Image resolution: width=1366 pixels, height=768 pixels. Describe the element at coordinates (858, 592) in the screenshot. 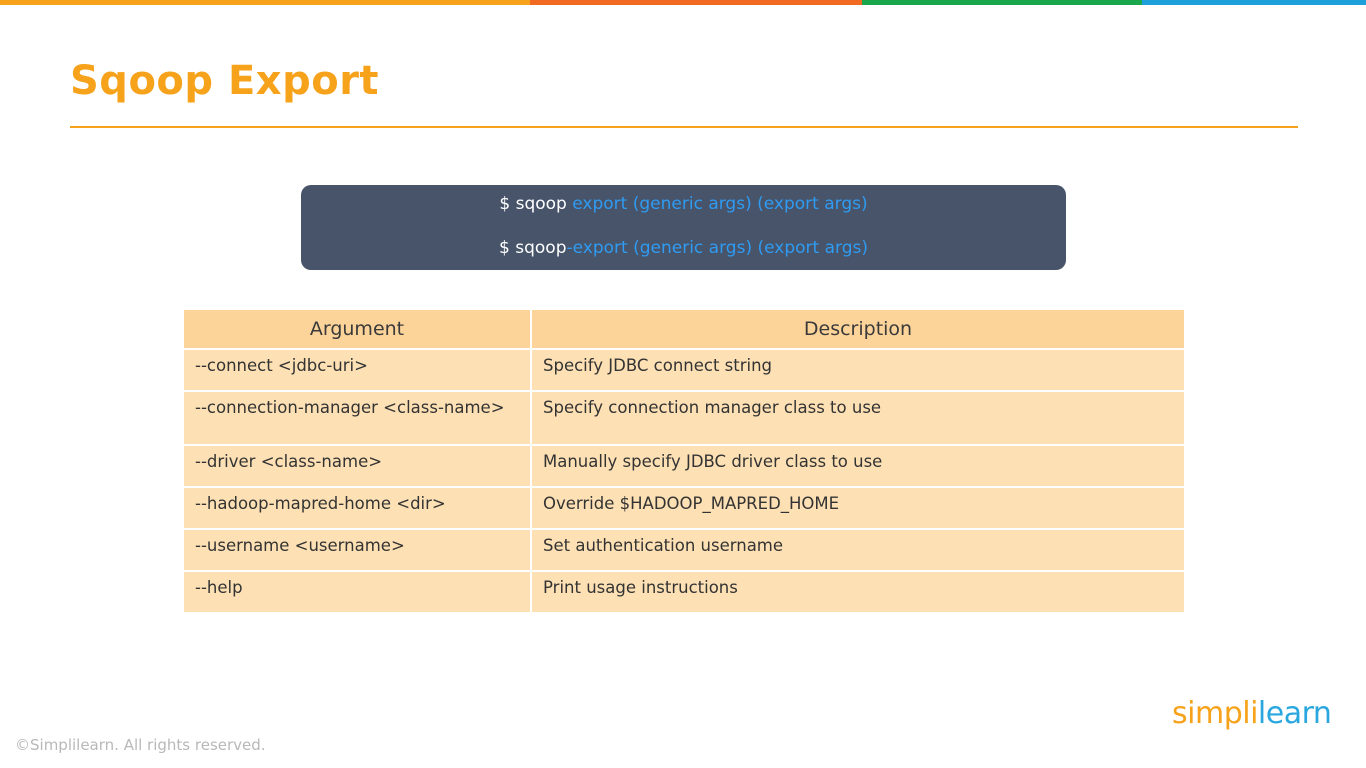

I see `description-cell: Print usage instructions` at that location.